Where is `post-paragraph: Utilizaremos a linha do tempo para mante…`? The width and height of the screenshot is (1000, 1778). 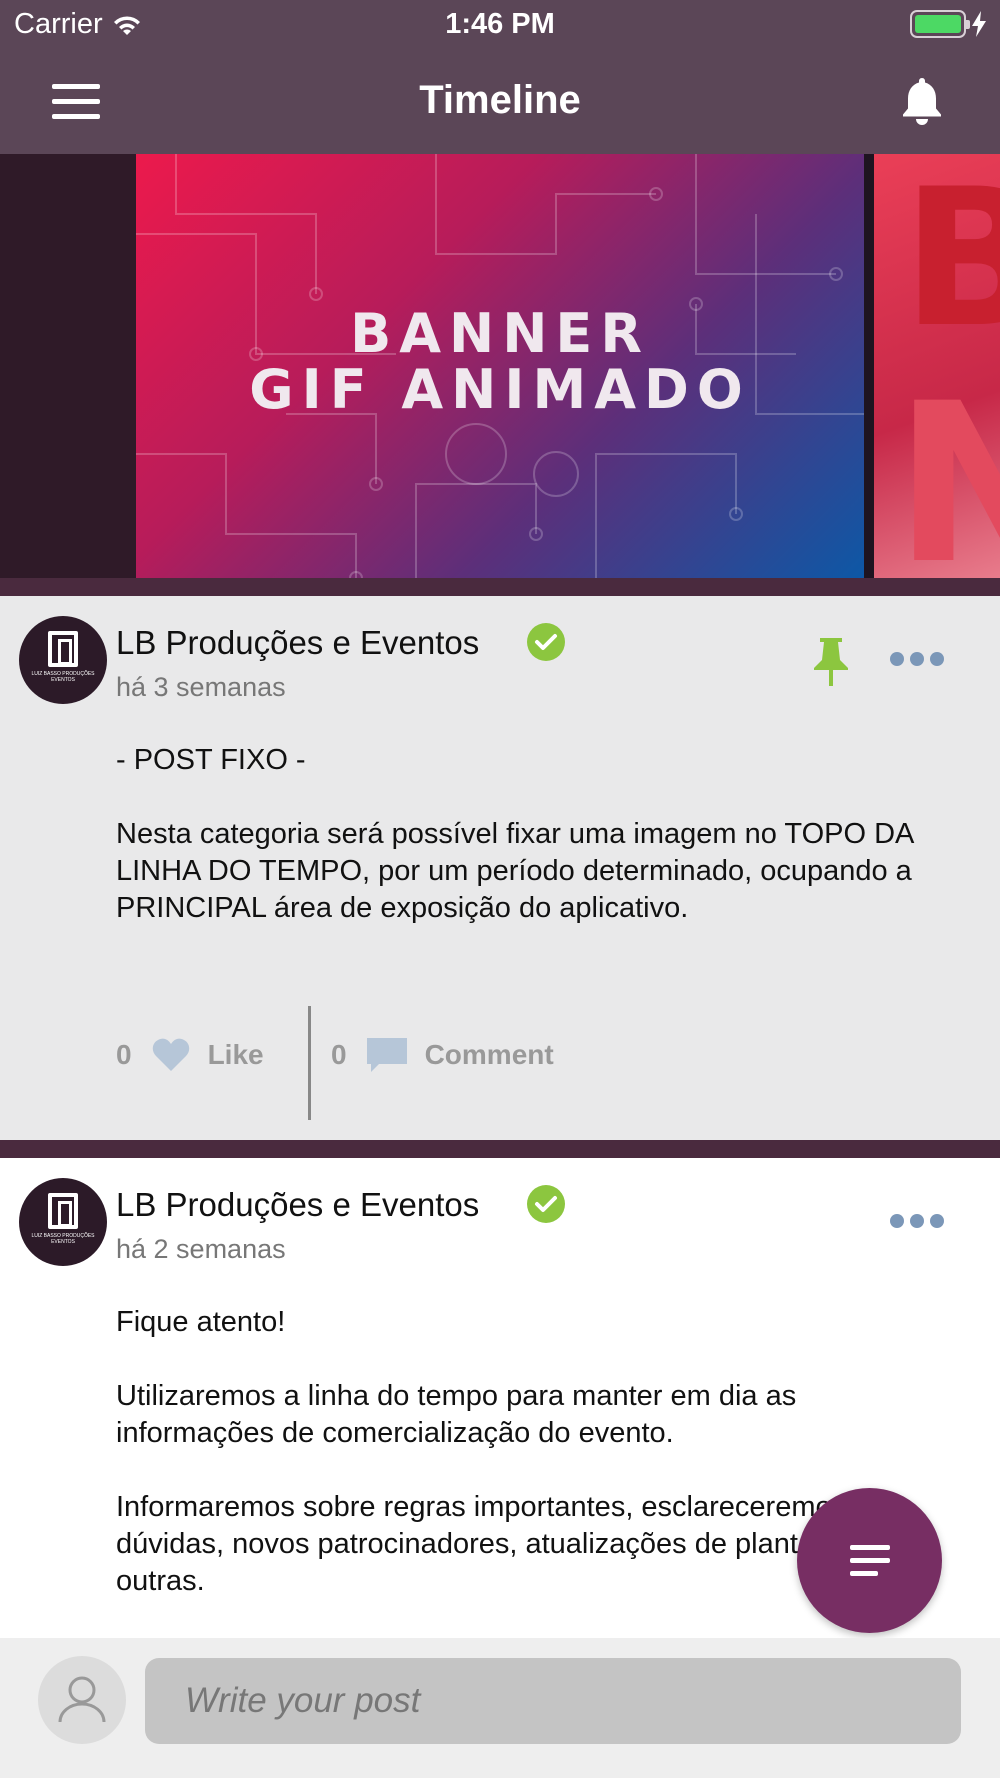
post-paragraph: Utilizaremos a linha do tempo para mante… is located at coordinates (456, 1414).